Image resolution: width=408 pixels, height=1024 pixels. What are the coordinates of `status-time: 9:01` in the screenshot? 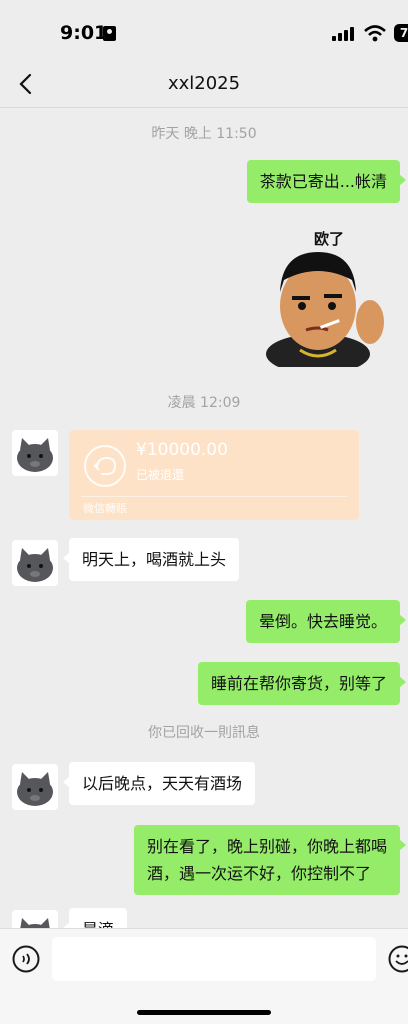 It's located at (84, 33).